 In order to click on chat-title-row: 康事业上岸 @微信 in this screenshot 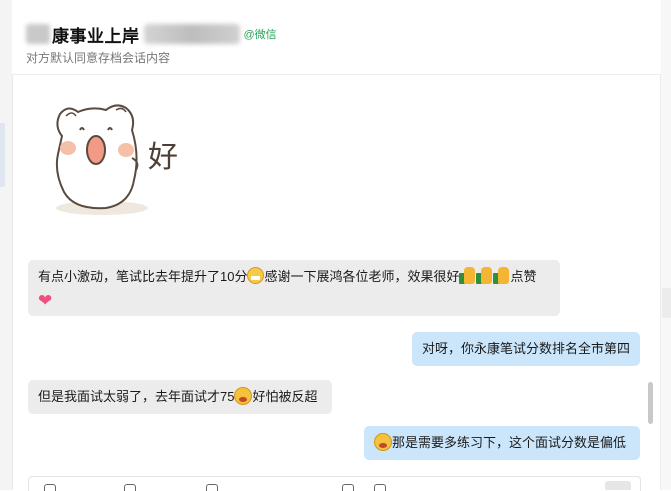, I will do `click(151, 34)`.